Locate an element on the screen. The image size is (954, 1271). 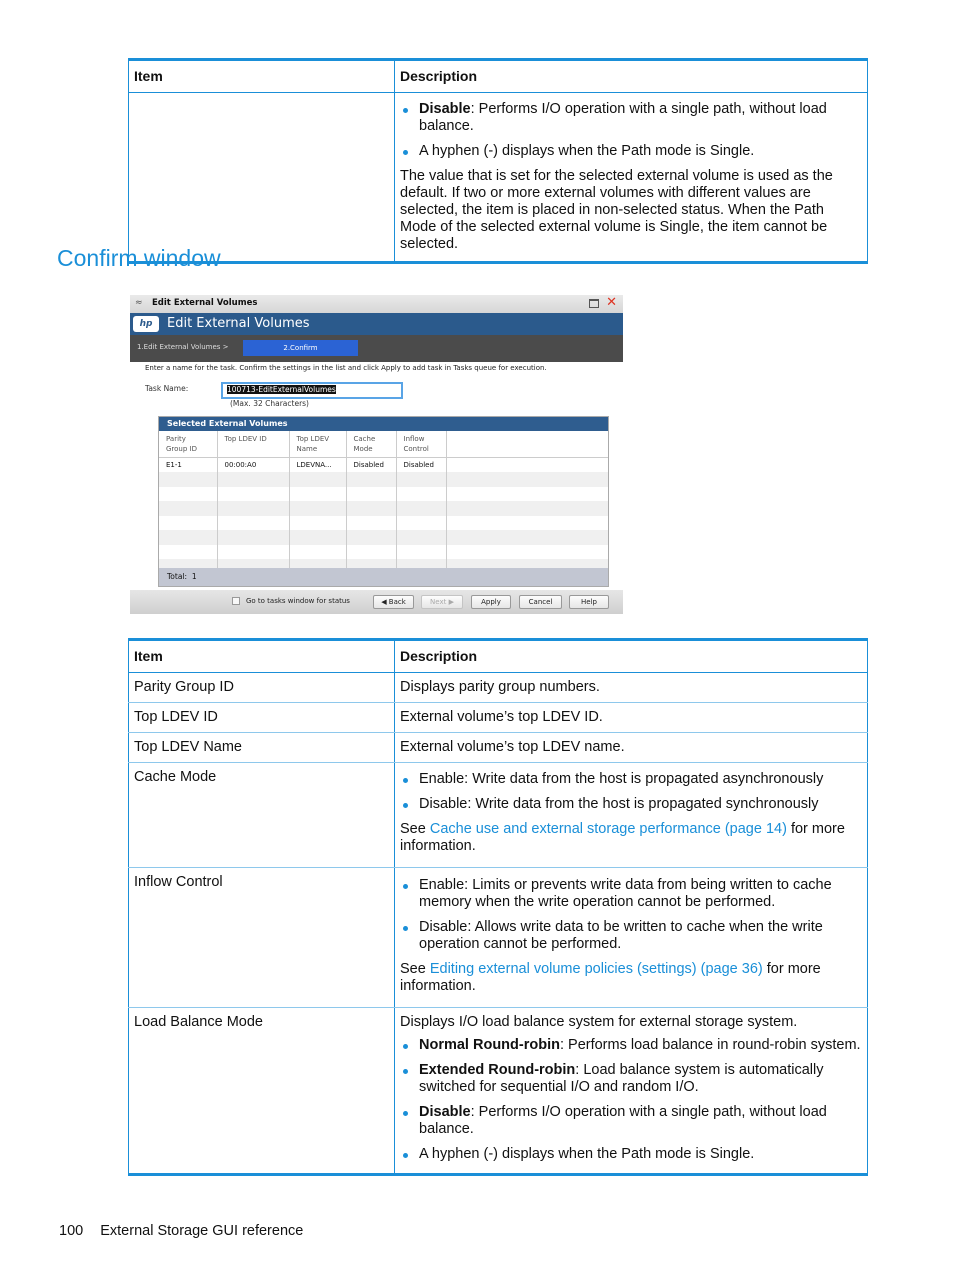
column-top-ldev-name: Top LDEV Name is located at coordinates (318, 444).